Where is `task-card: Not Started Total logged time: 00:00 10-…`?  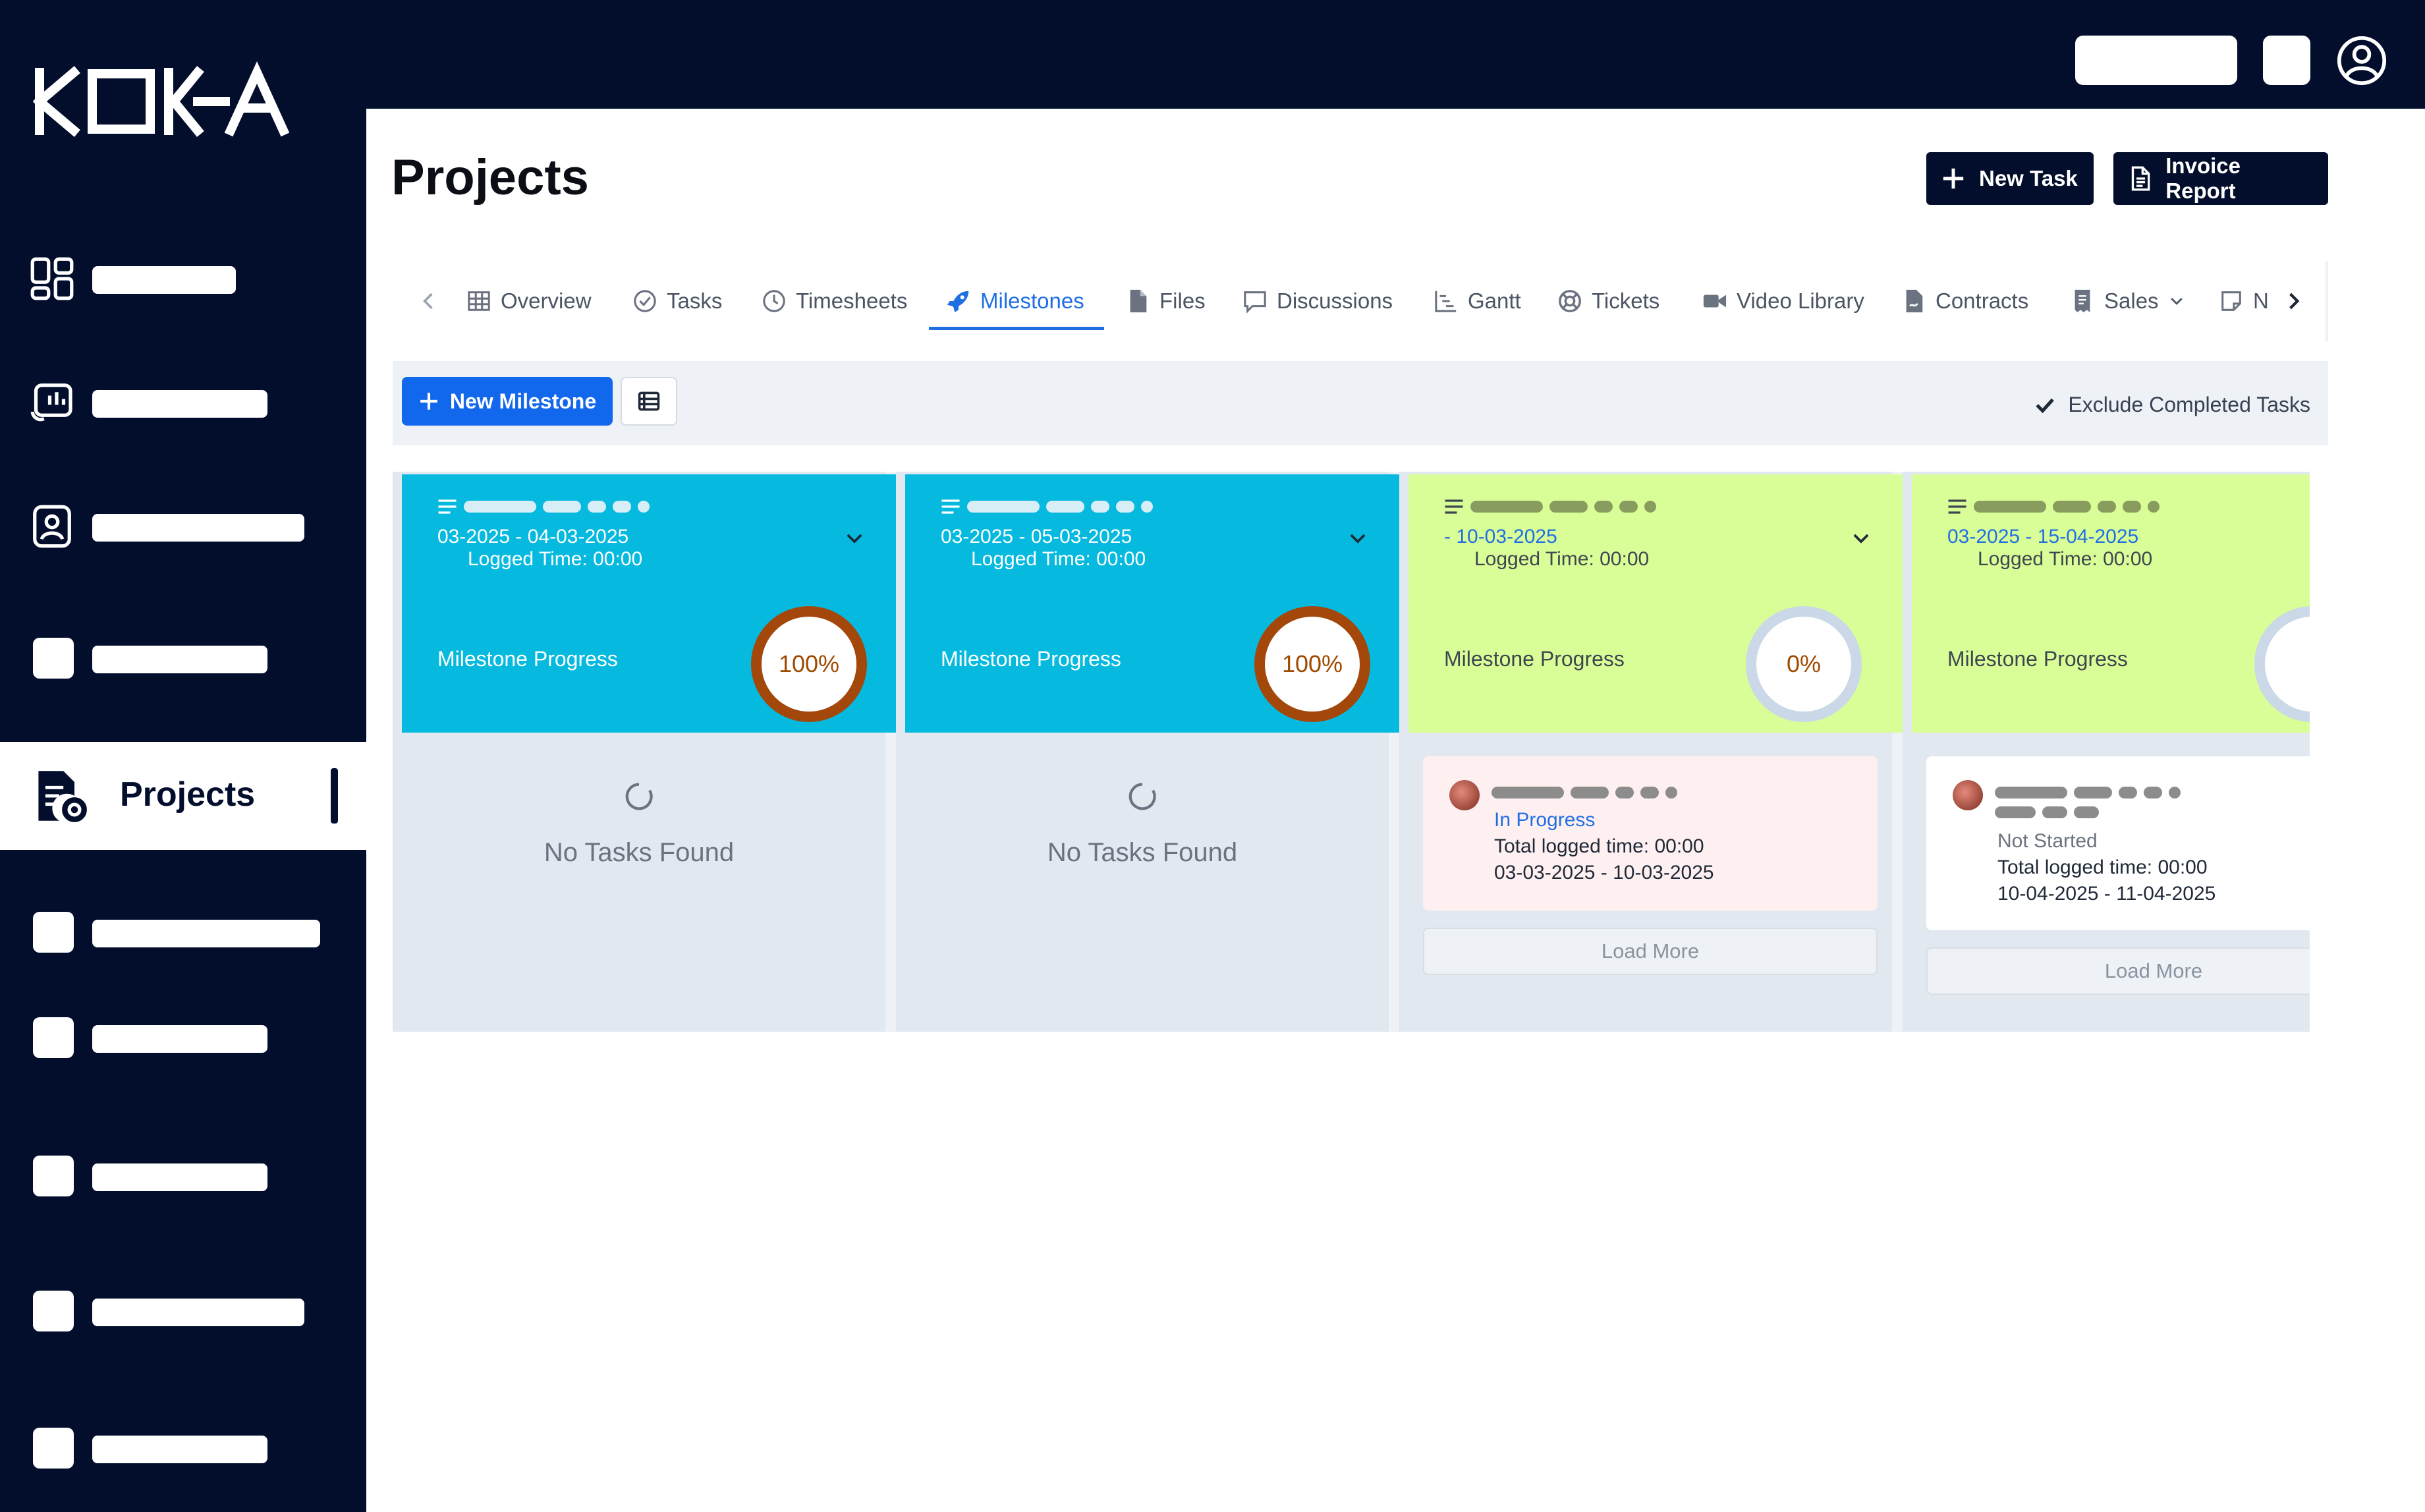
task-card: Not Started Total logged time: 00:00 10-… is located at coordinates (2118, 843).